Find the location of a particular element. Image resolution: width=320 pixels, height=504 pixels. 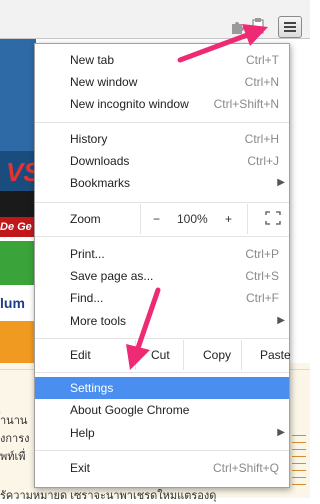

page-orange-block is located at coordinates (18, 342).